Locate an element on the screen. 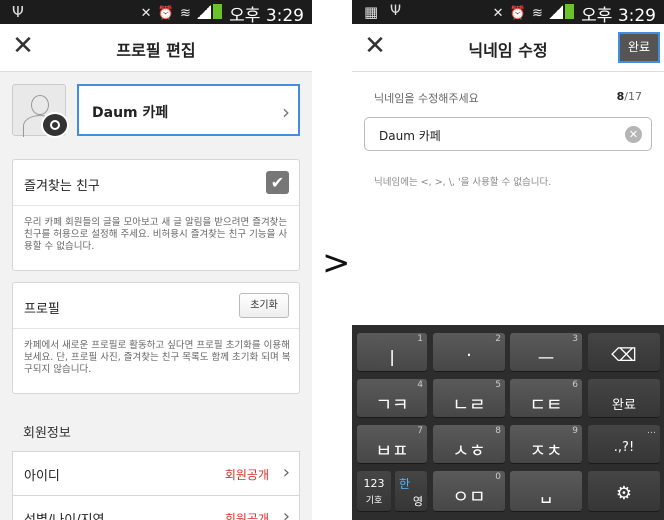 This screenshot has width=664, height=520. nickname-input-value: Daum 카페 is located at coordinates (410, 136).